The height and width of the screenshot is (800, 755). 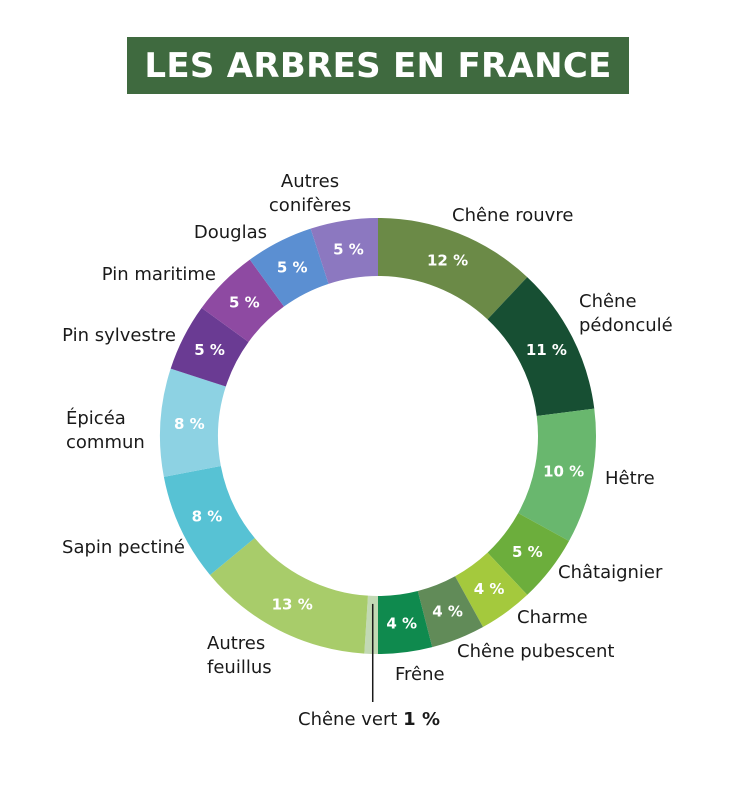 I want to click on value-label-hetre: 10 %, so click(x=563, y=471).